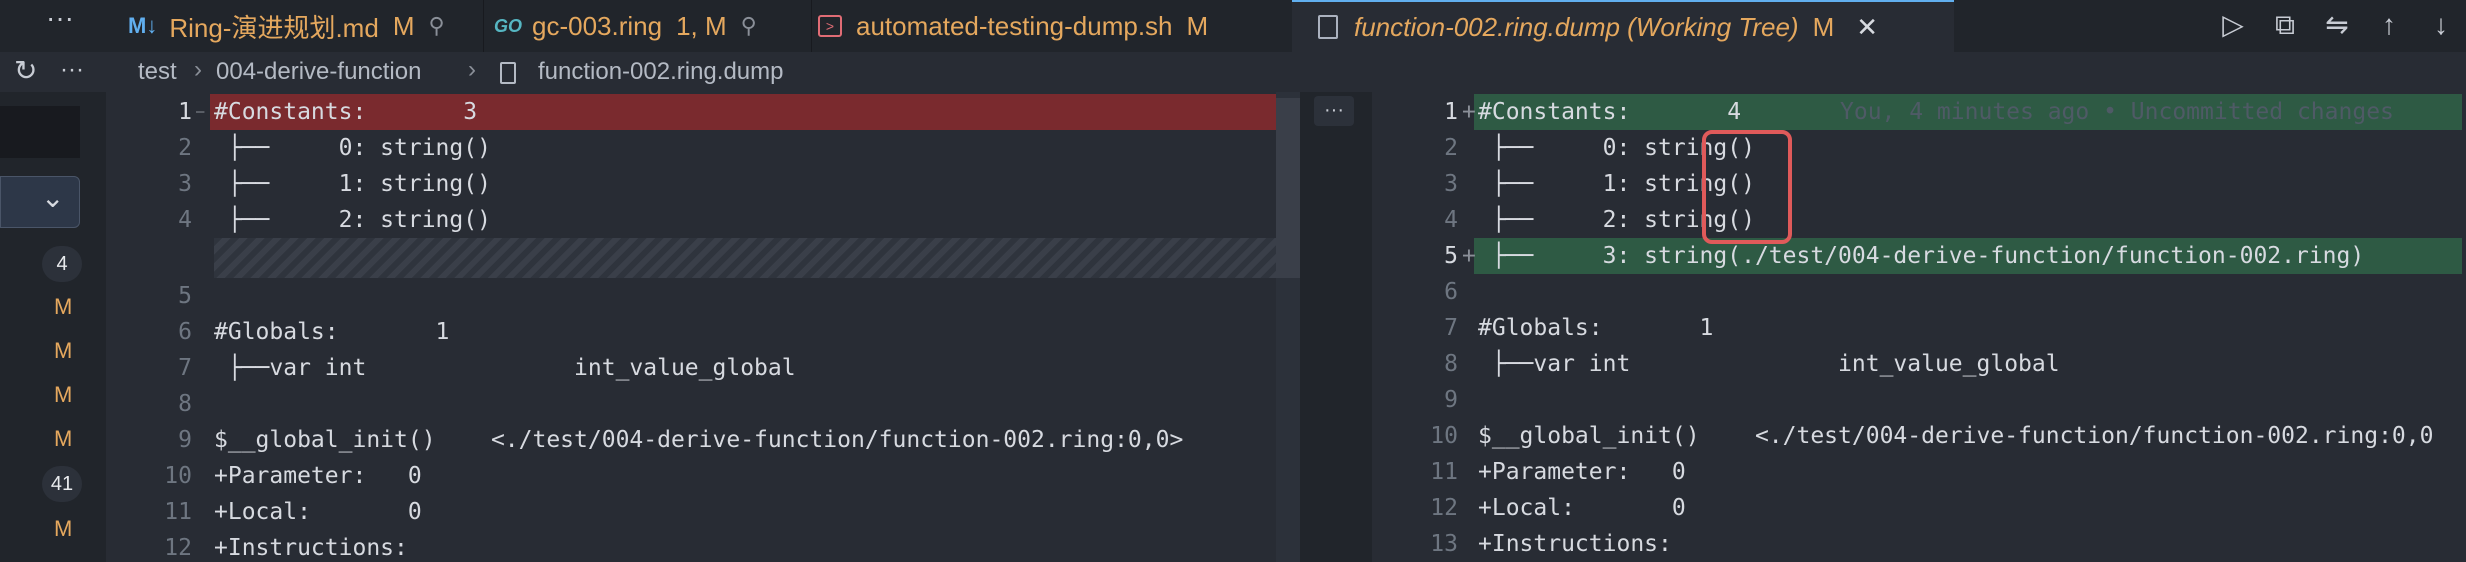  I want to click on open-file-icon: ⧉, so click(2285, 25).